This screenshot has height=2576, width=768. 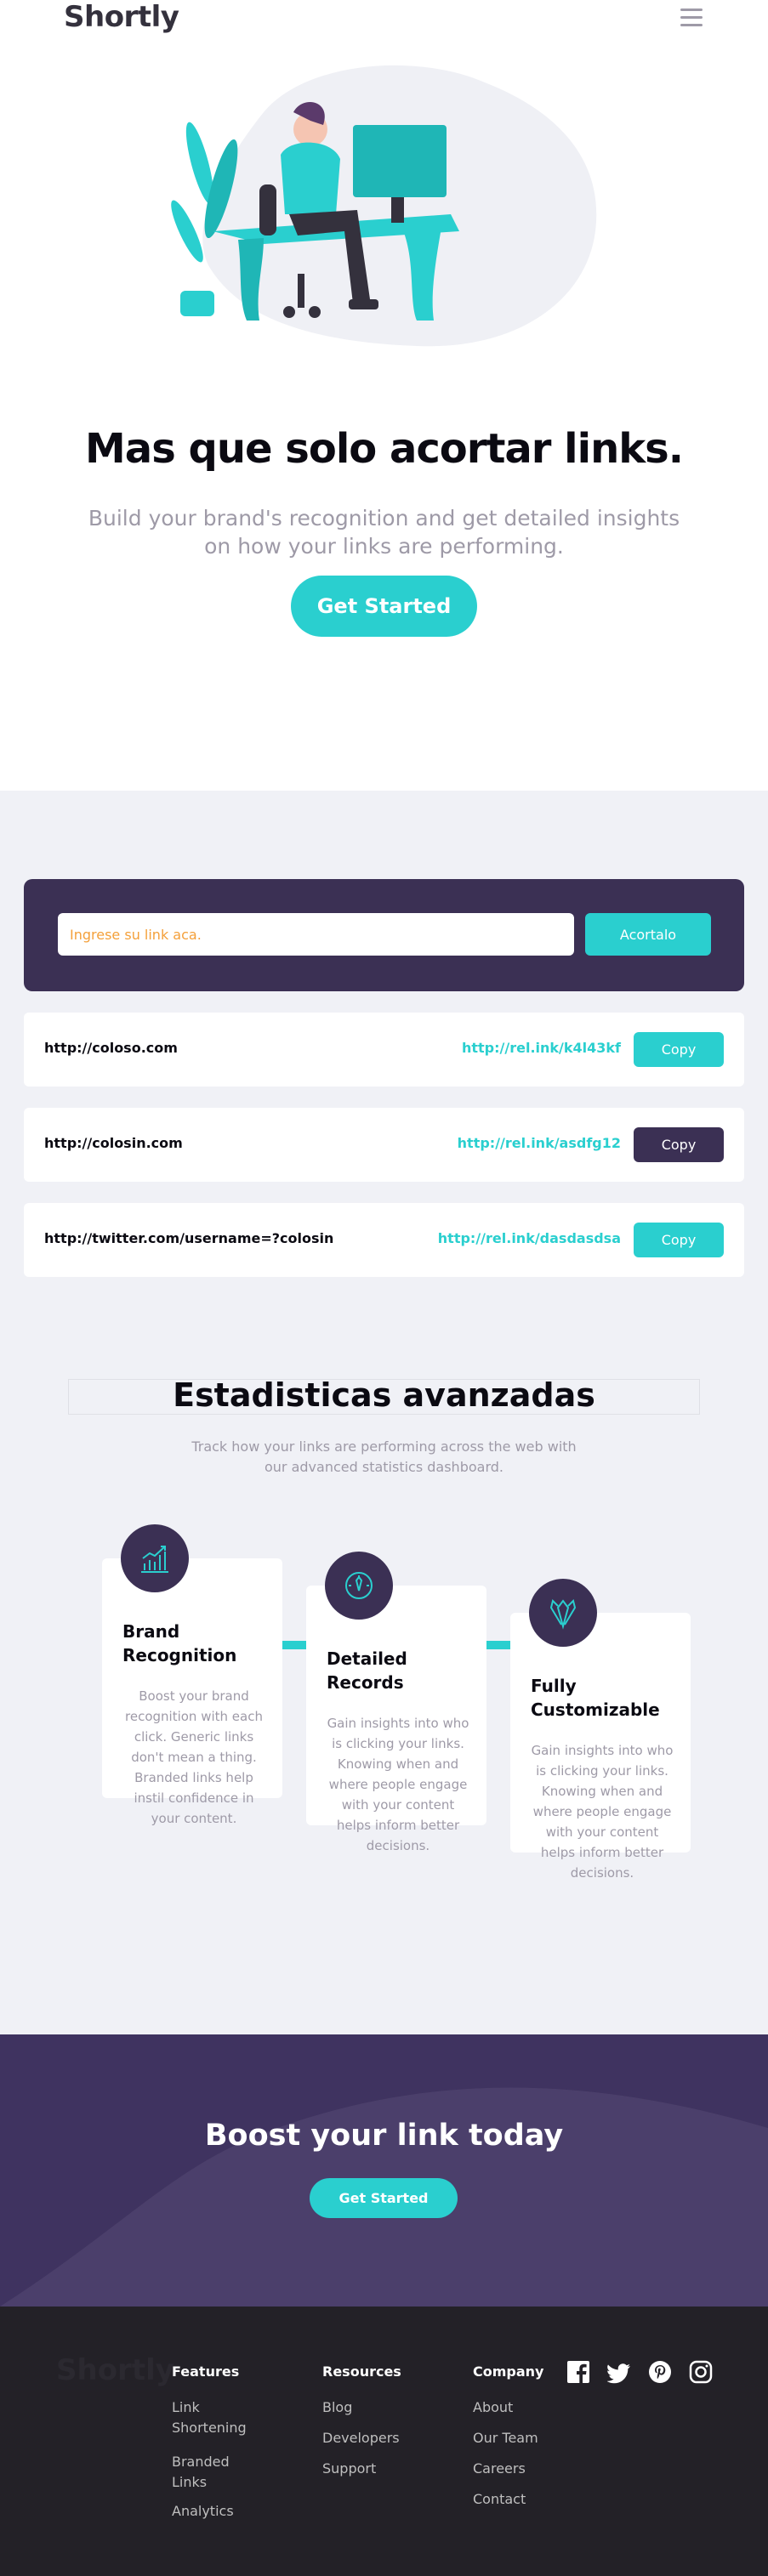 I want to click on gauge-icon, so click(x=359, y=1586).